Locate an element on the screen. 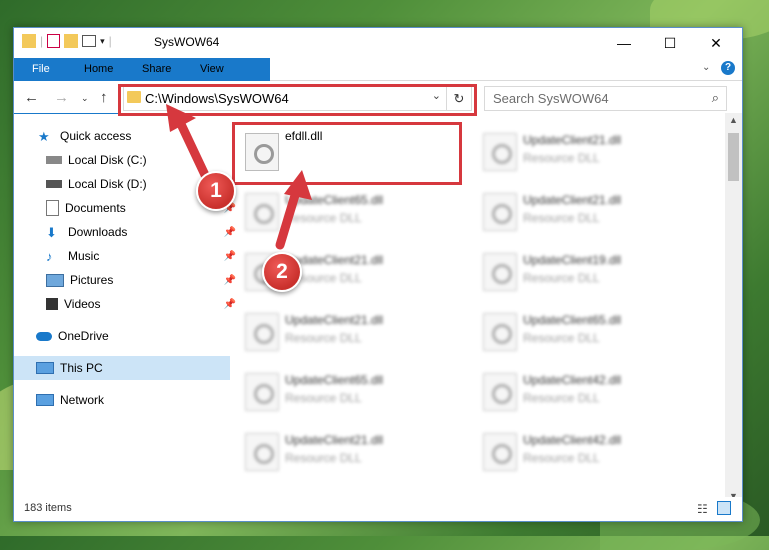 This screenshot has width=769, height=550. up-arrow-icon: ↑ is located at coordinates (104, 97).